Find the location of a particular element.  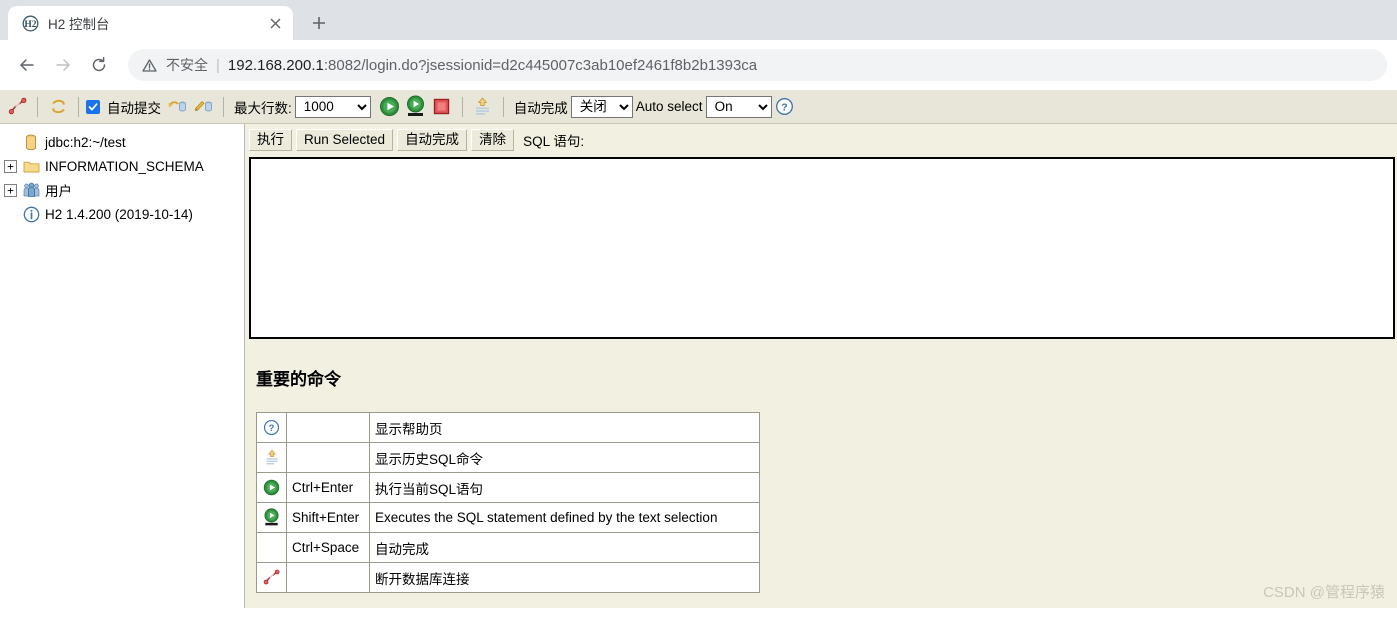

watermark: CSDN @管程序猿 is located at coordinates (1324, 592).